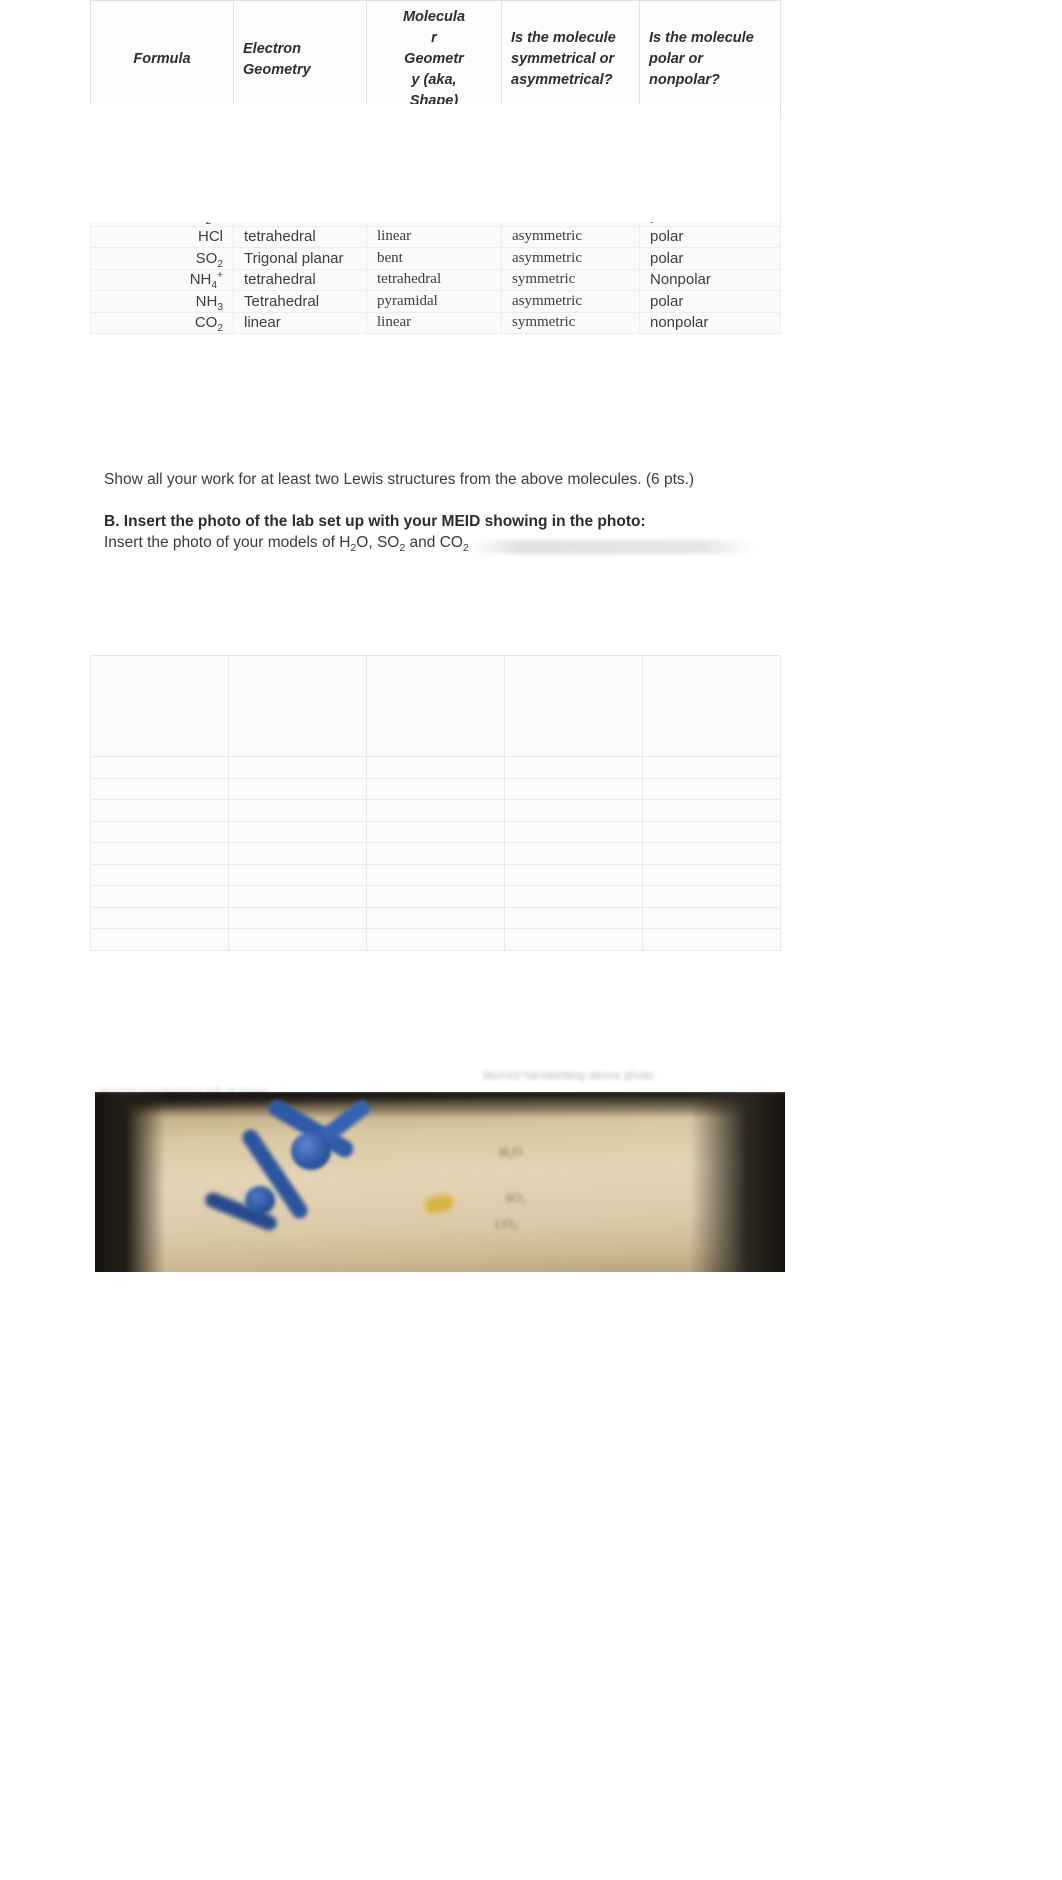 The width and height of the screenshot is (1062, 1880). What do you see at coordinates (434, 301) in the screenshot?
I see `cell-molecular-geometry: pyramidal` at bounding box center [434, 301].